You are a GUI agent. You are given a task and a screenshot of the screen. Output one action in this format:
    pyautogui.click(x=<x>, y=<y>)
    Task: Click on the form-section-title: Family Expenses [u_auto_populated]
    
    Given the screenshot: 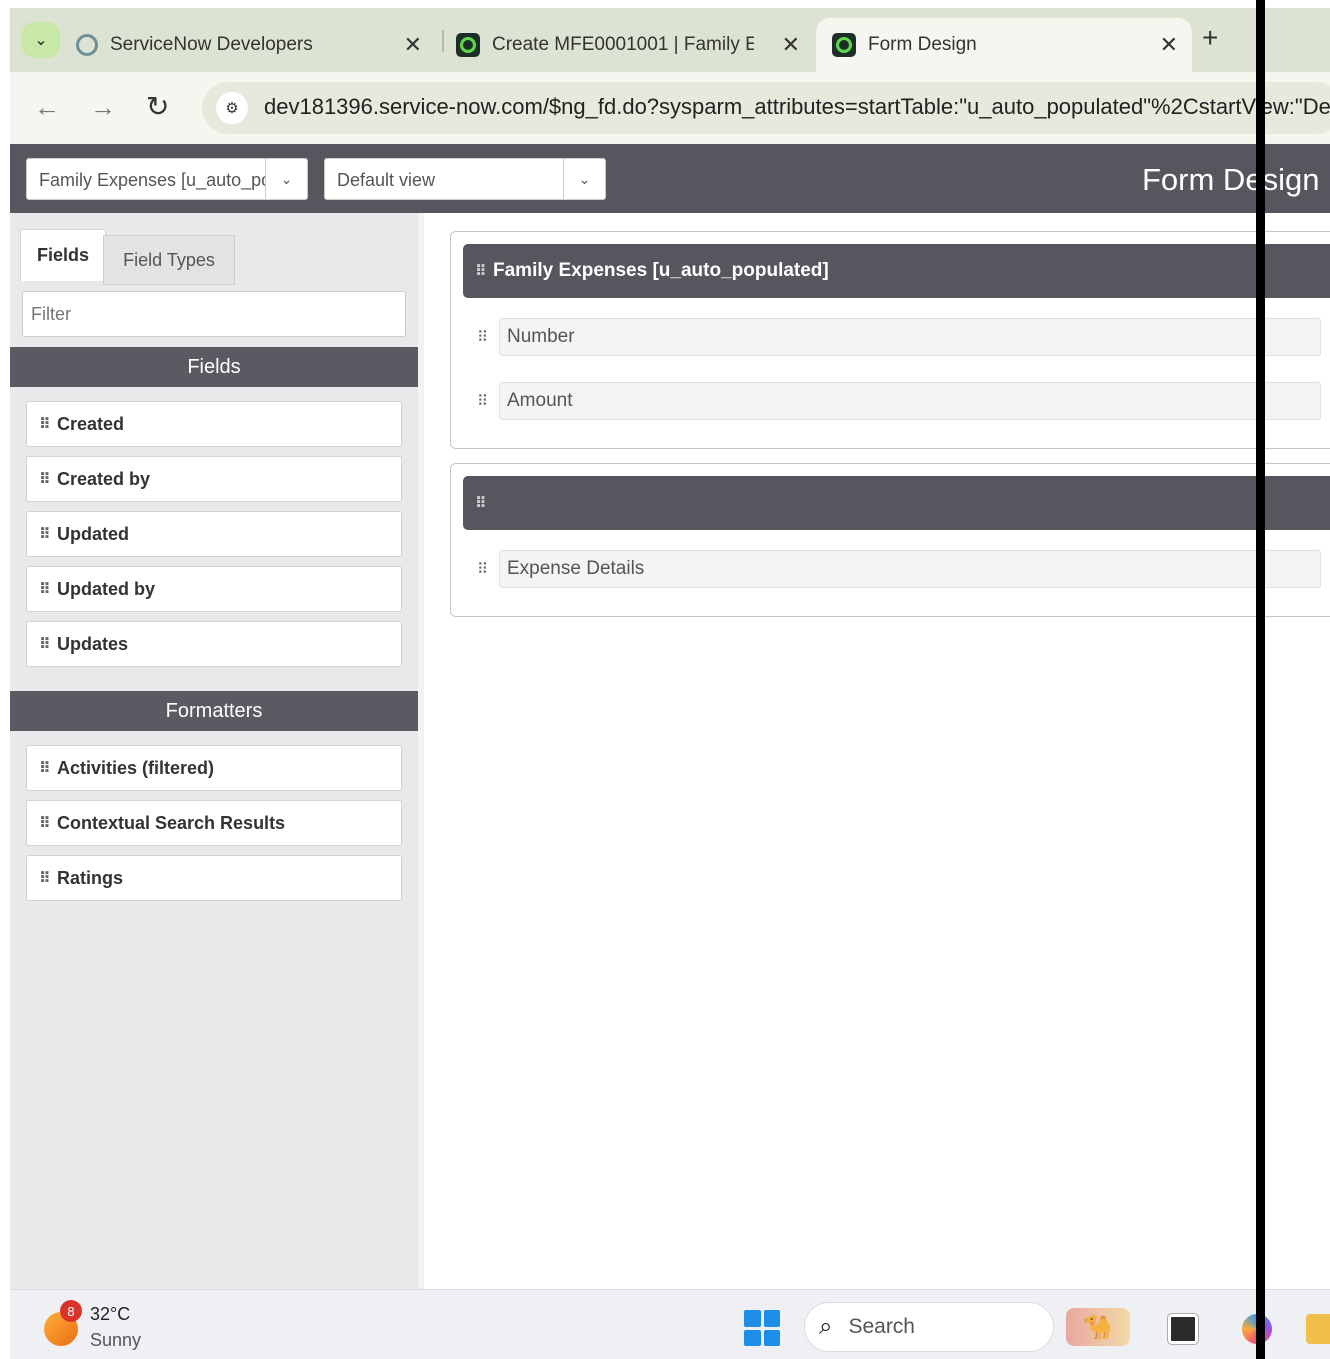 What is the action you would take?
    pyautogui.click(x=661, y=270)
    